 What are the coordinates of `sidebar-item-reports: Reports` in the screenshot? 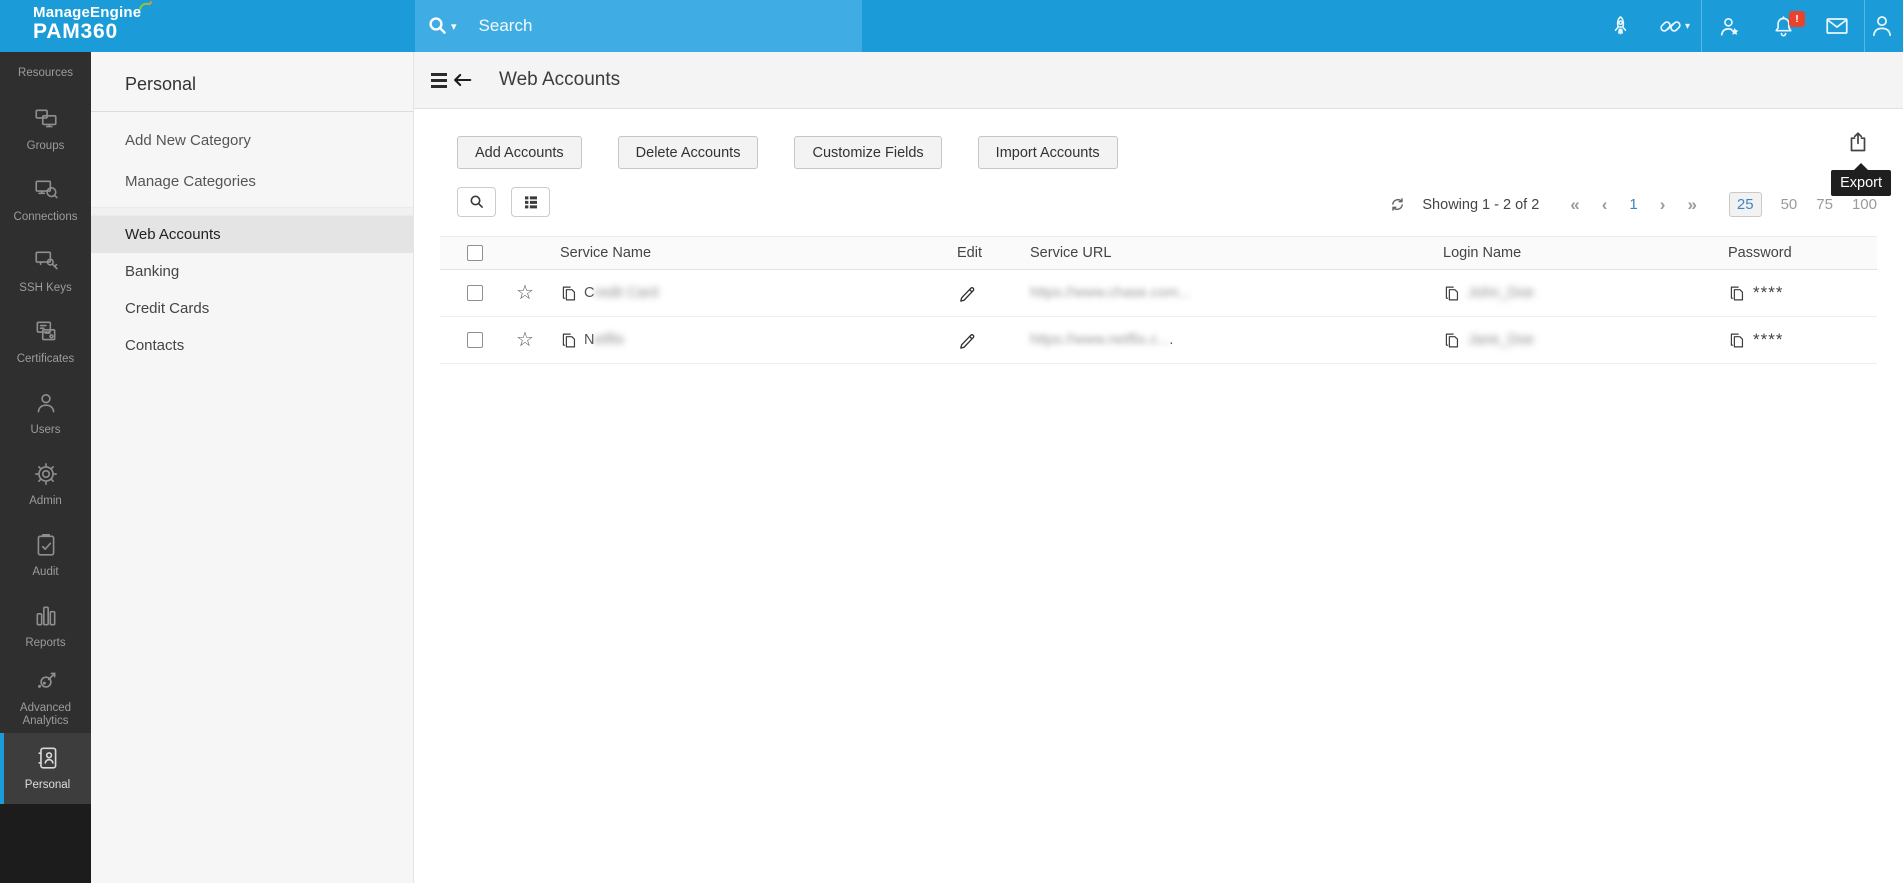 It's located at (45, 626).